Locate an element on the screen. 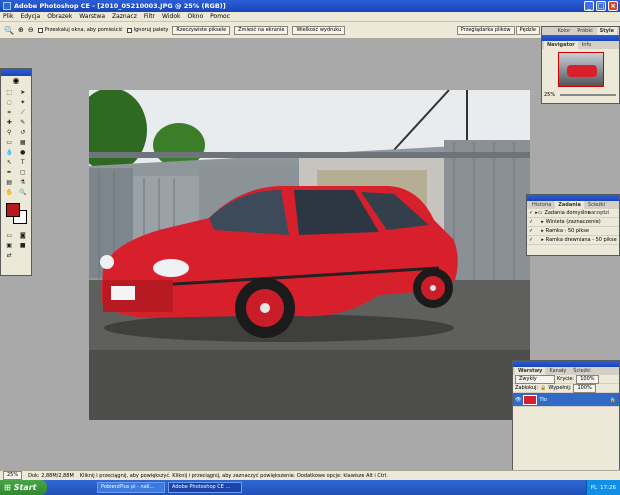 This screenshot has width=620, height=495. history-brush-icon: ↺ is located at coordinates (23, 132).